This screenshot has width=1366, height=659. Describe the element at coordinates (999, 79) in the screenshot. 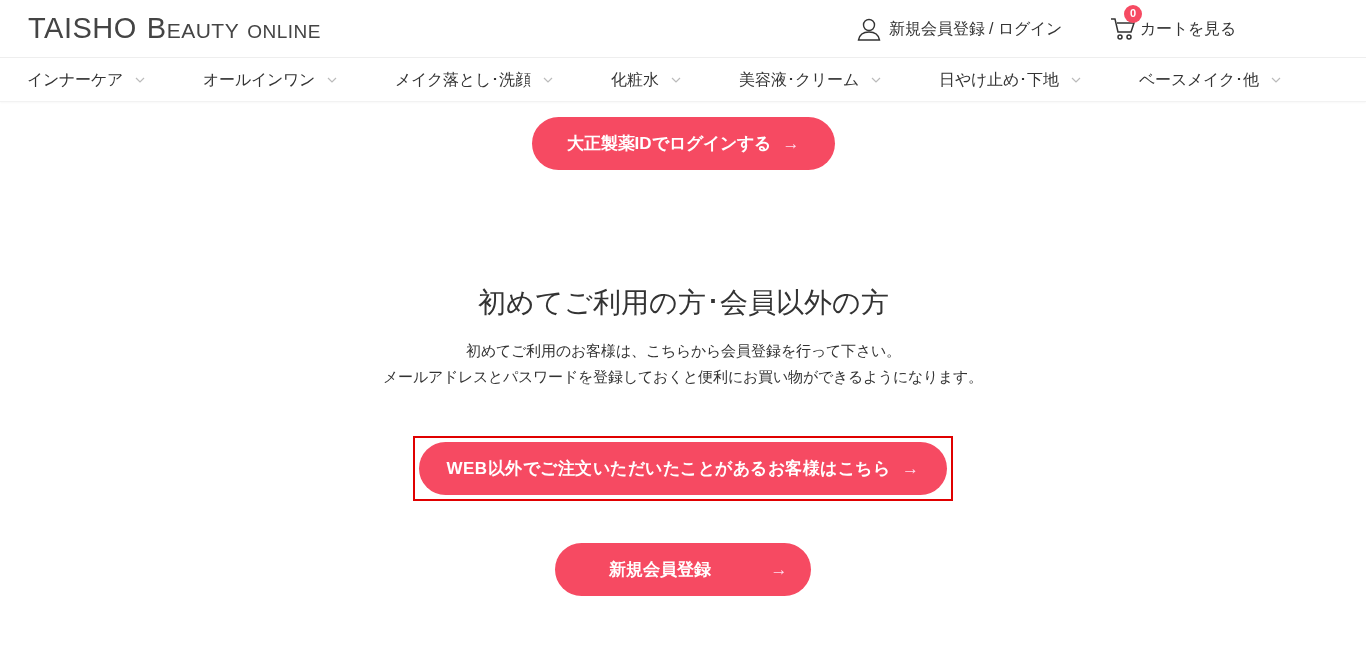

I see `nav-menu-item: 日やけ止め･下地` at that location.